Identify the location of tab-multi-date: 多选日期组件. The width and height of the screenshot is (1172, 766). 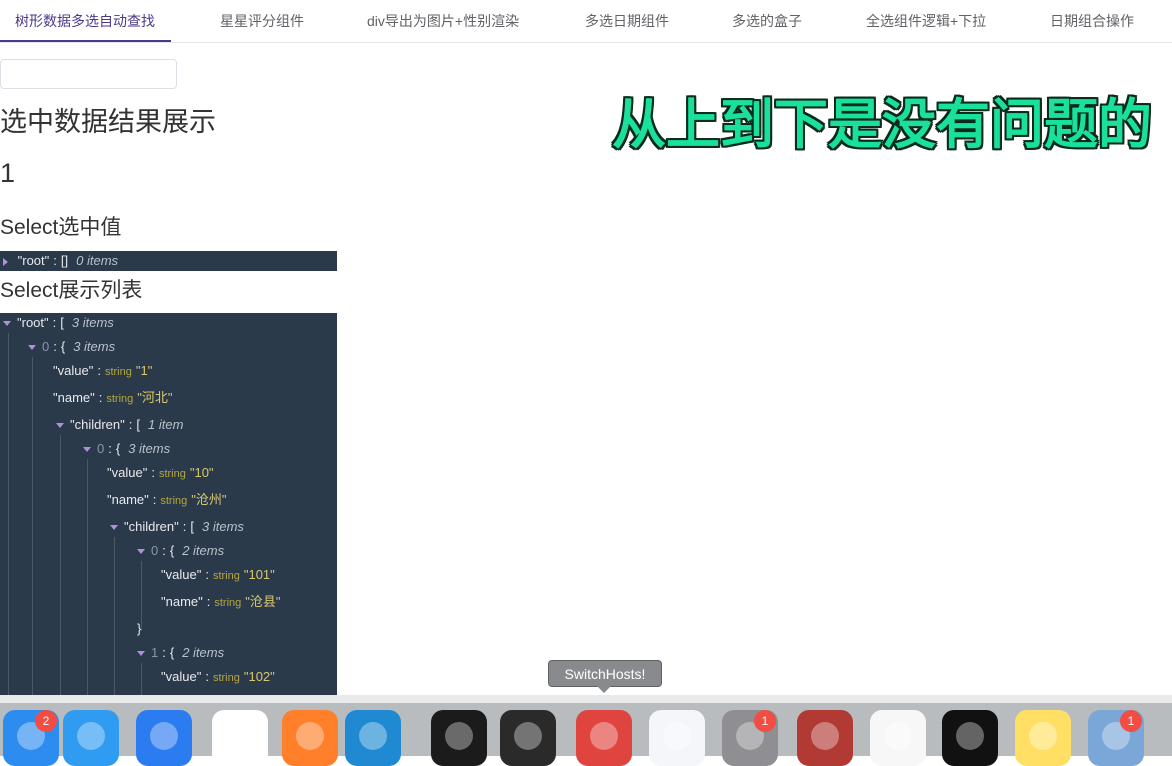
(627, 21).